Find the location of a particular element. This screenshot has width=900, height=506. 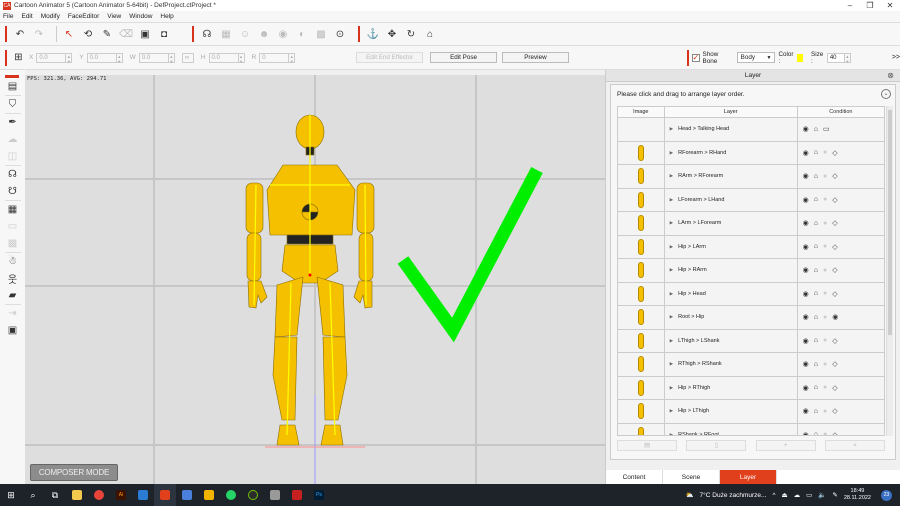

ruler-icon: ▰ is located at coordinates (12, 295).